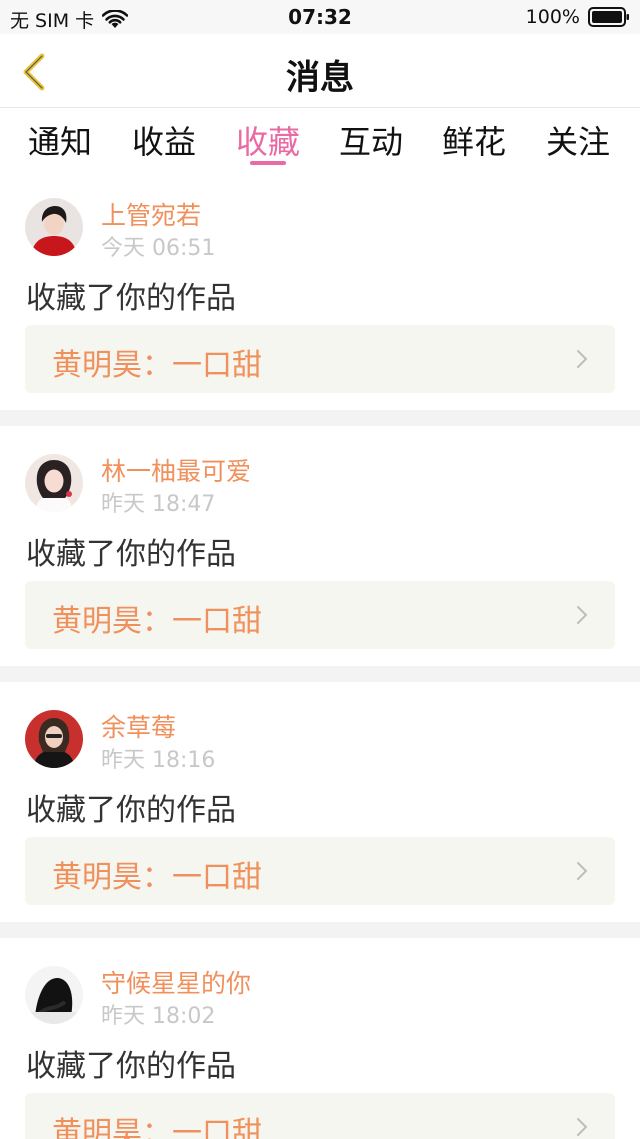  I want to click on active-tab-indicator, so click(268, 163).